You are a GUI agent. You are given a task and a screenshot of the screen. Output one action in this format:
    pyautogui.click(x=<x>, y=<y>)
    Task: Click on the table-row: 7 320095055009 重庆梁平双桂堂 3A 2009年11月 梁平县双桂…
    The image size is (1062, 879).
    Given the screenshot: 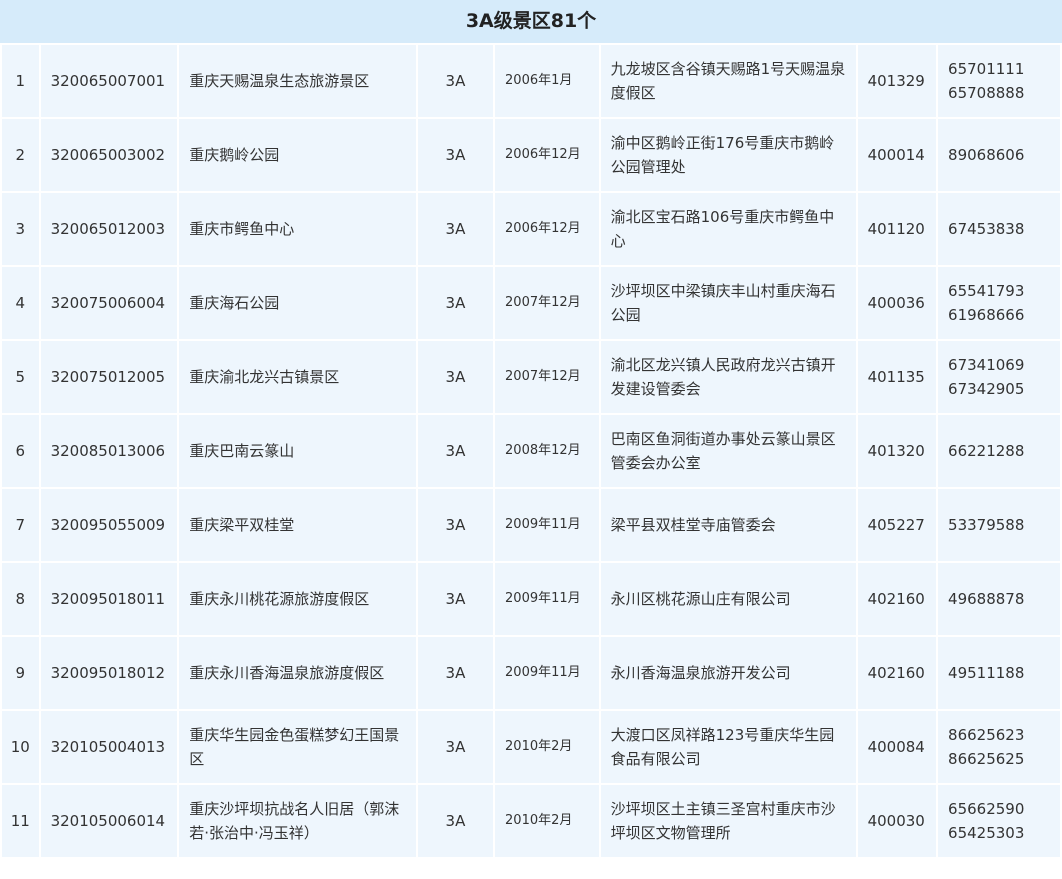 What is the action you would take?
    pyautogui.click(x=531, y=525)
    